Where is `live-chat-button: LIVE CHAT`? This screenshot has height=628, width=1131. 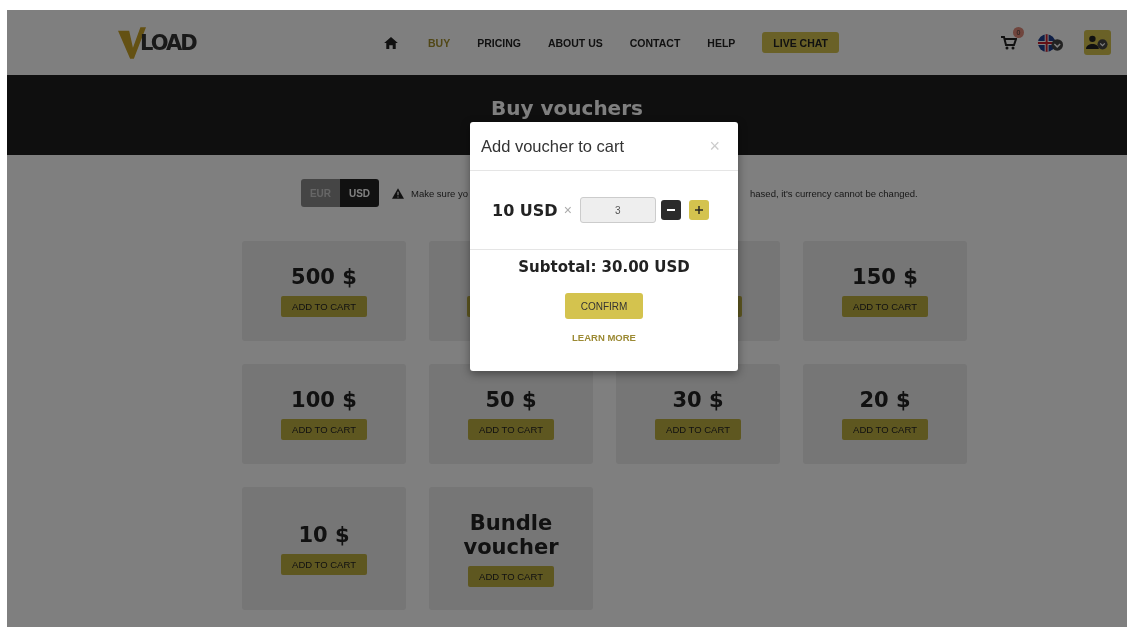
live-chat-button: LIVE CHAT is located at coordinates (800, 42).